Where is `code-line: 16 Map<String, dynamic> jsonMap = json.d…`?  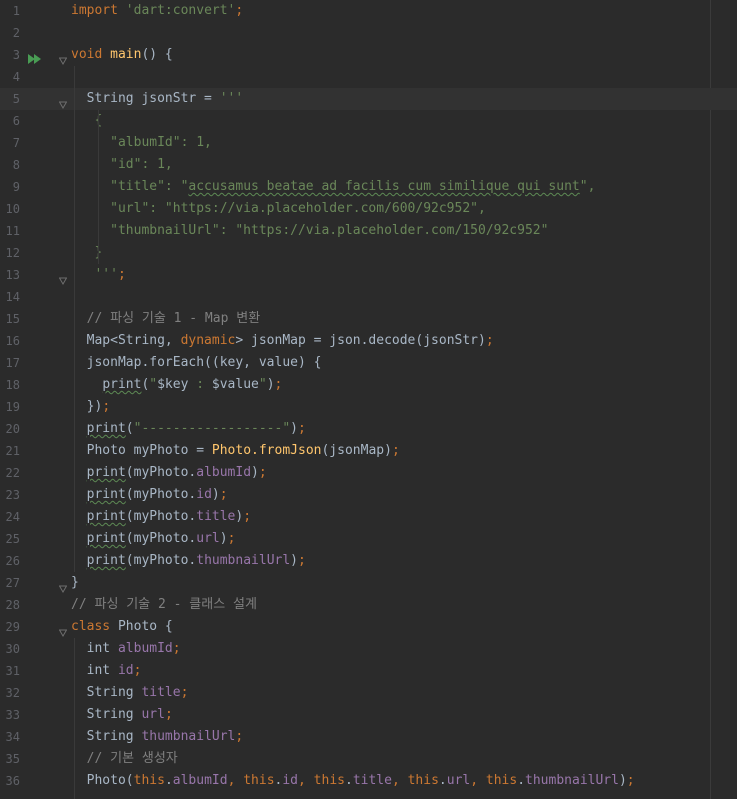
code-line: 16 Map<String, dynamic> jsonMap = json.d… is located at coordinates (368, 341).